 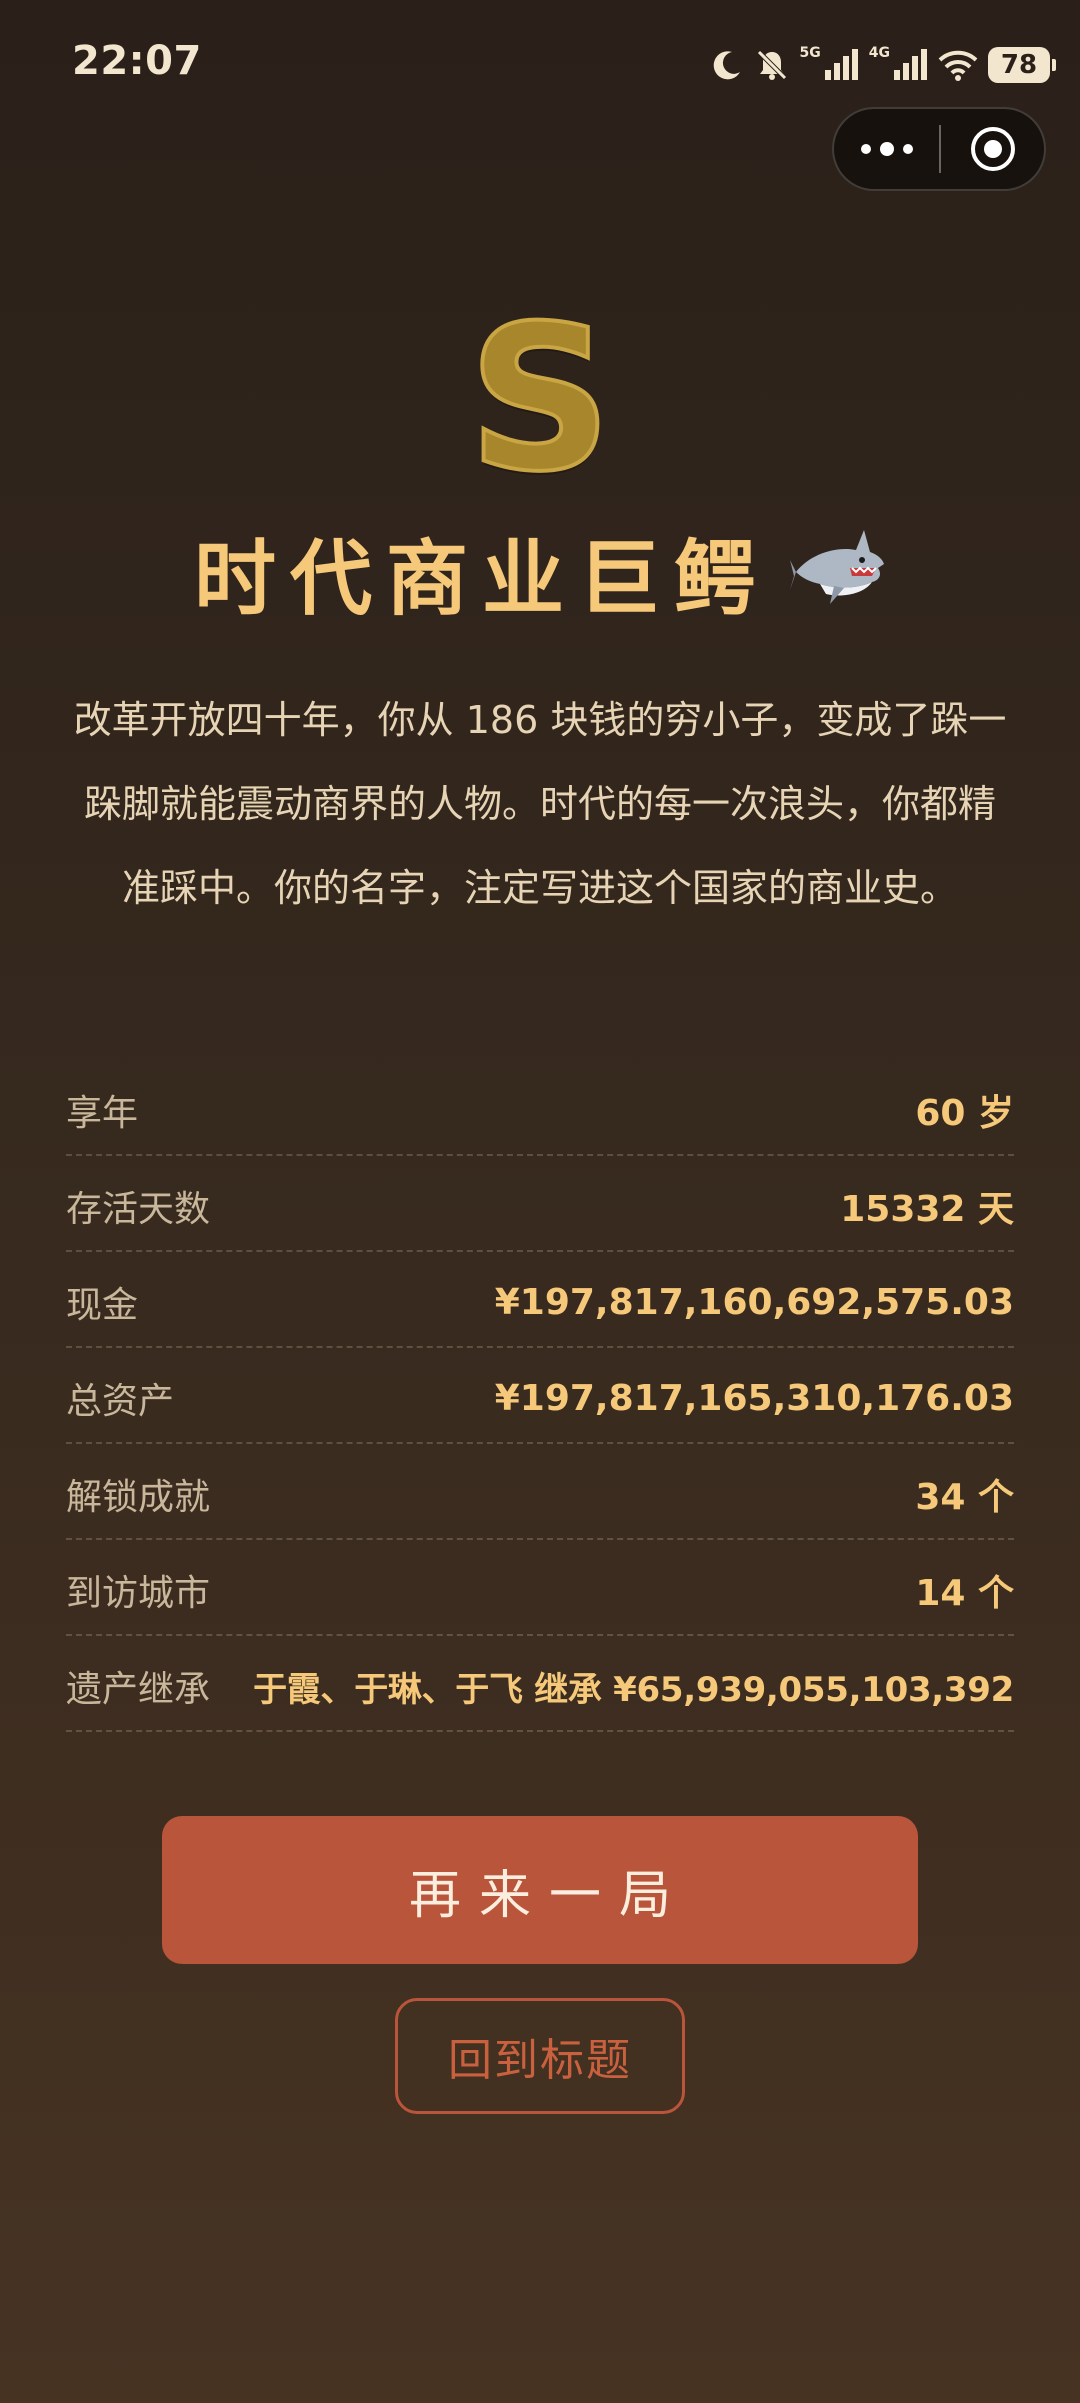 I want to click on bell-muted-icon, so click(x=771, y=65).